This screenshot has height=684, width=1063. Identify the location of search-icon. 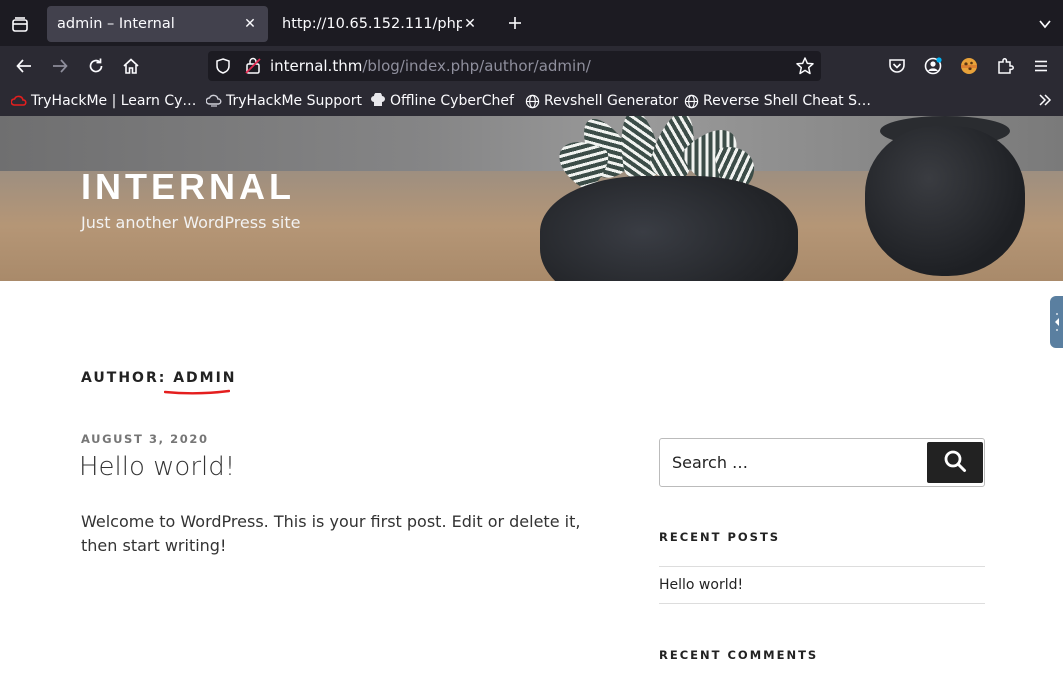
(955, 462).